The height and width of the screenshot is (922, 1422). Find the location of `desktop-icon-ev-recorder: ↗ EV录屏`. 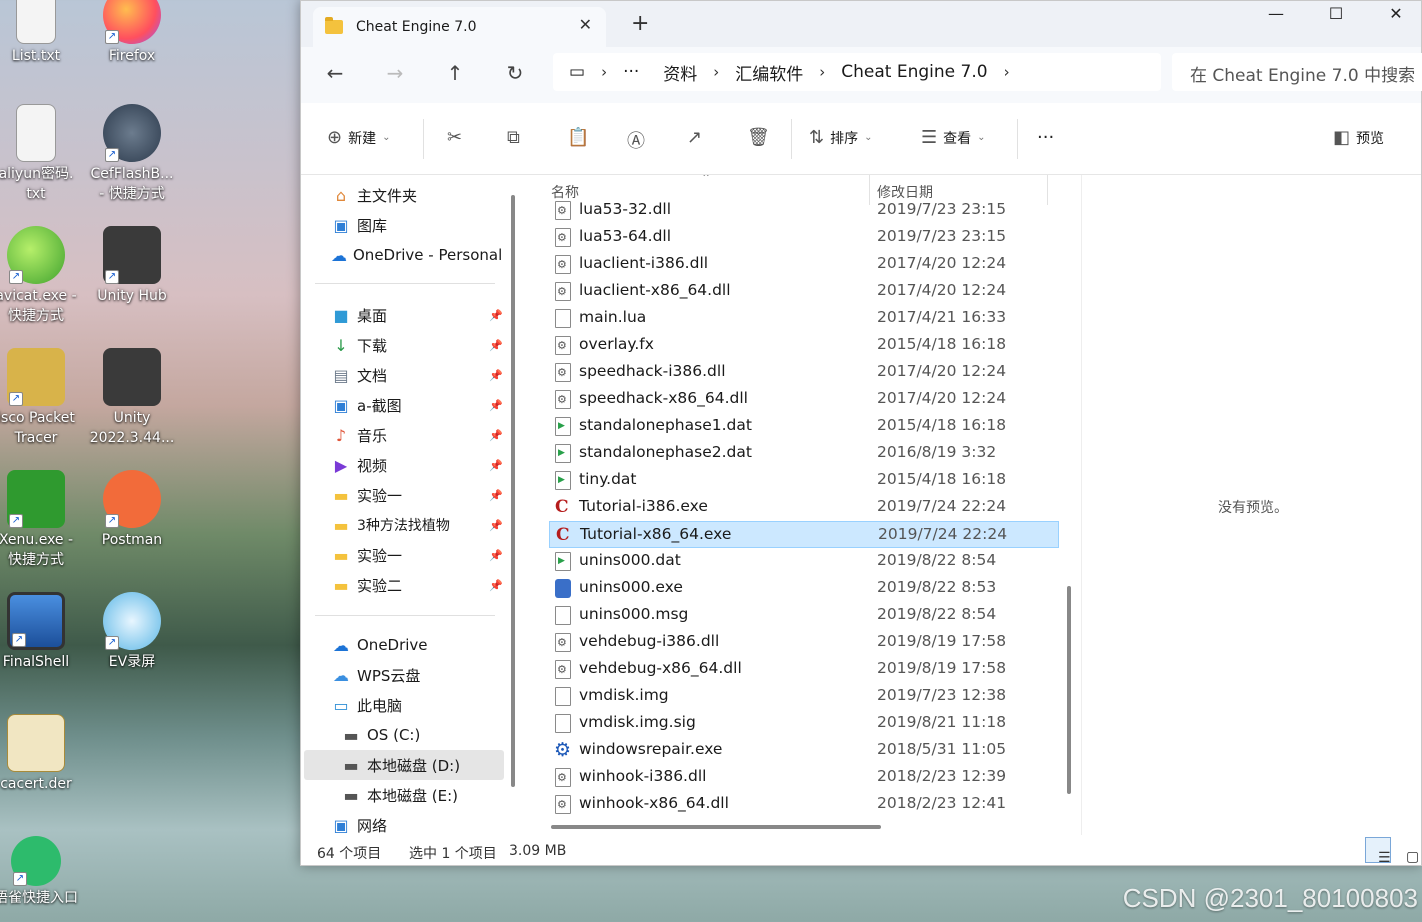

desktop-icon-ev-recorder: ↗ EV录屏 is located at coordinates (132, 632).